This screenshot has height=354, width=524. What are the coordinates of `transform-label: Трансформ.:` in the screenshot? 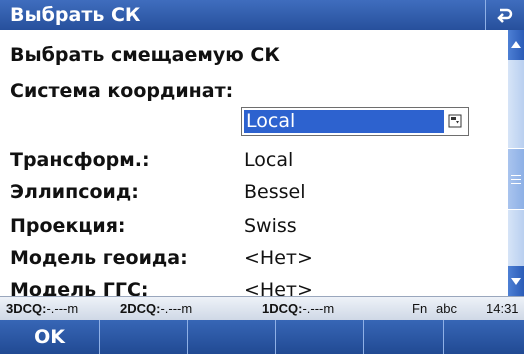 It's located at (80, 160).